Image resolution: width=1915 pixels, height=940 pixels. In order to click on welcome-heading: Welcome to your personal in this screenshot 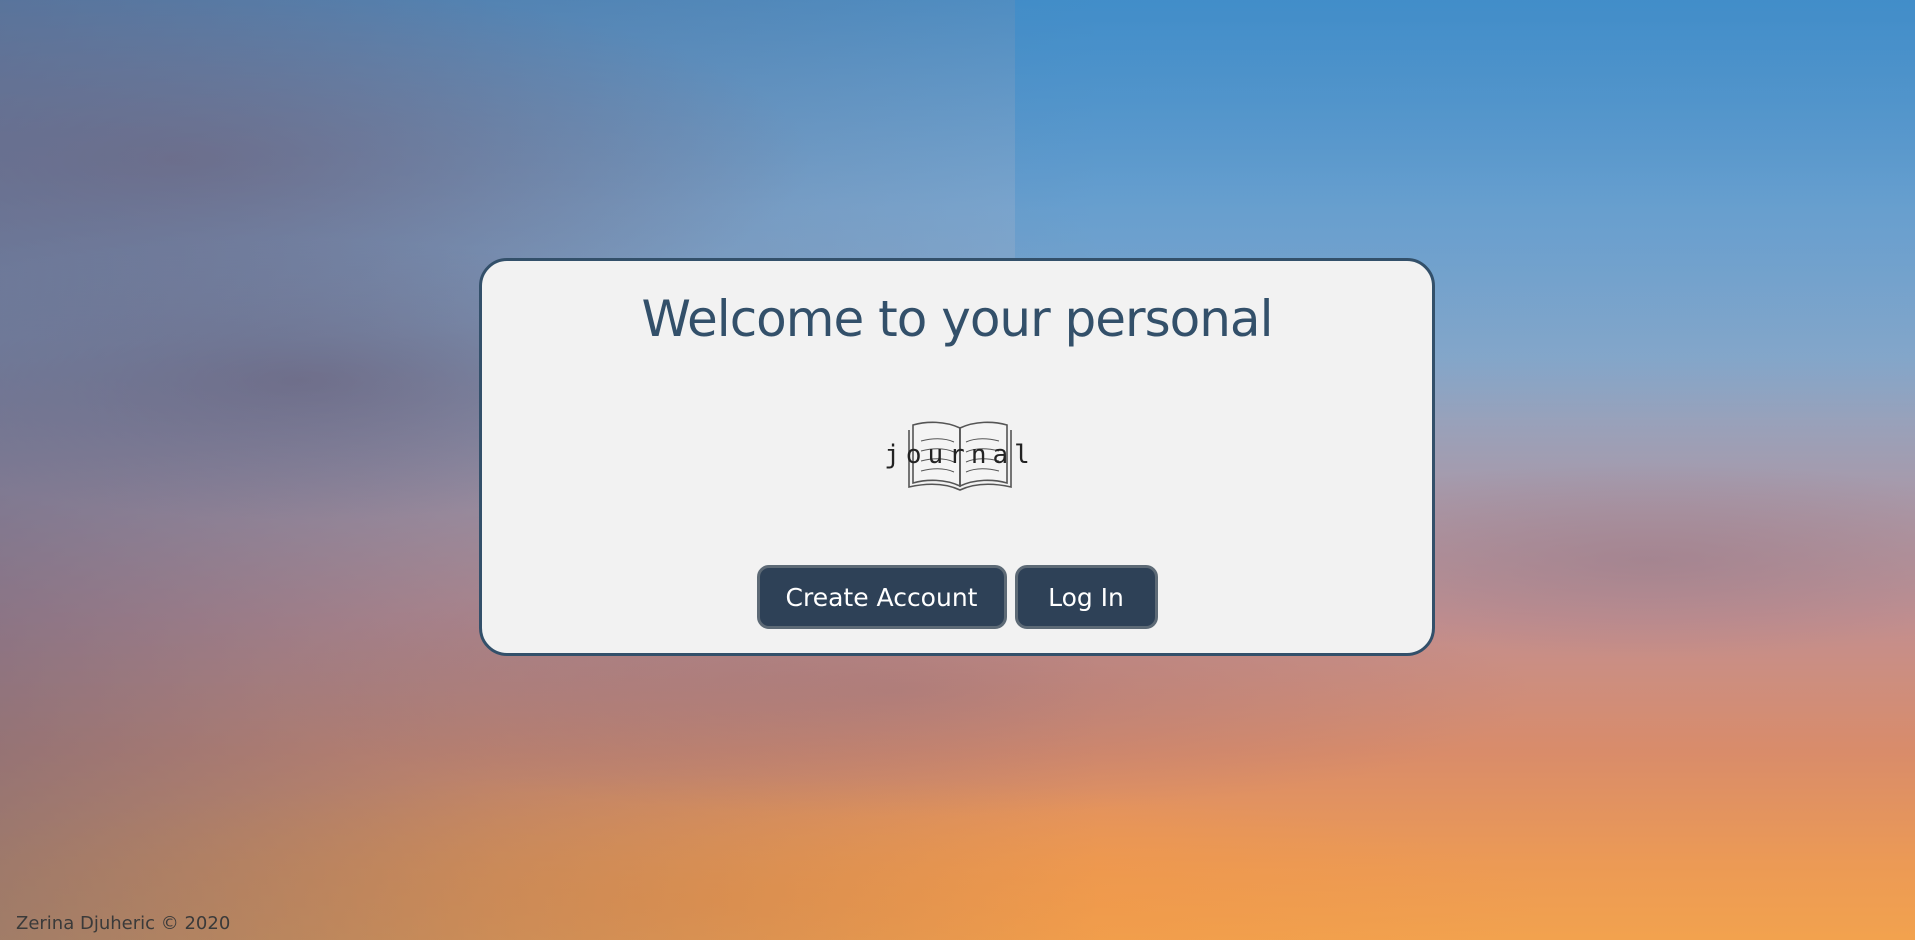, I will do `click(957, 319)`.